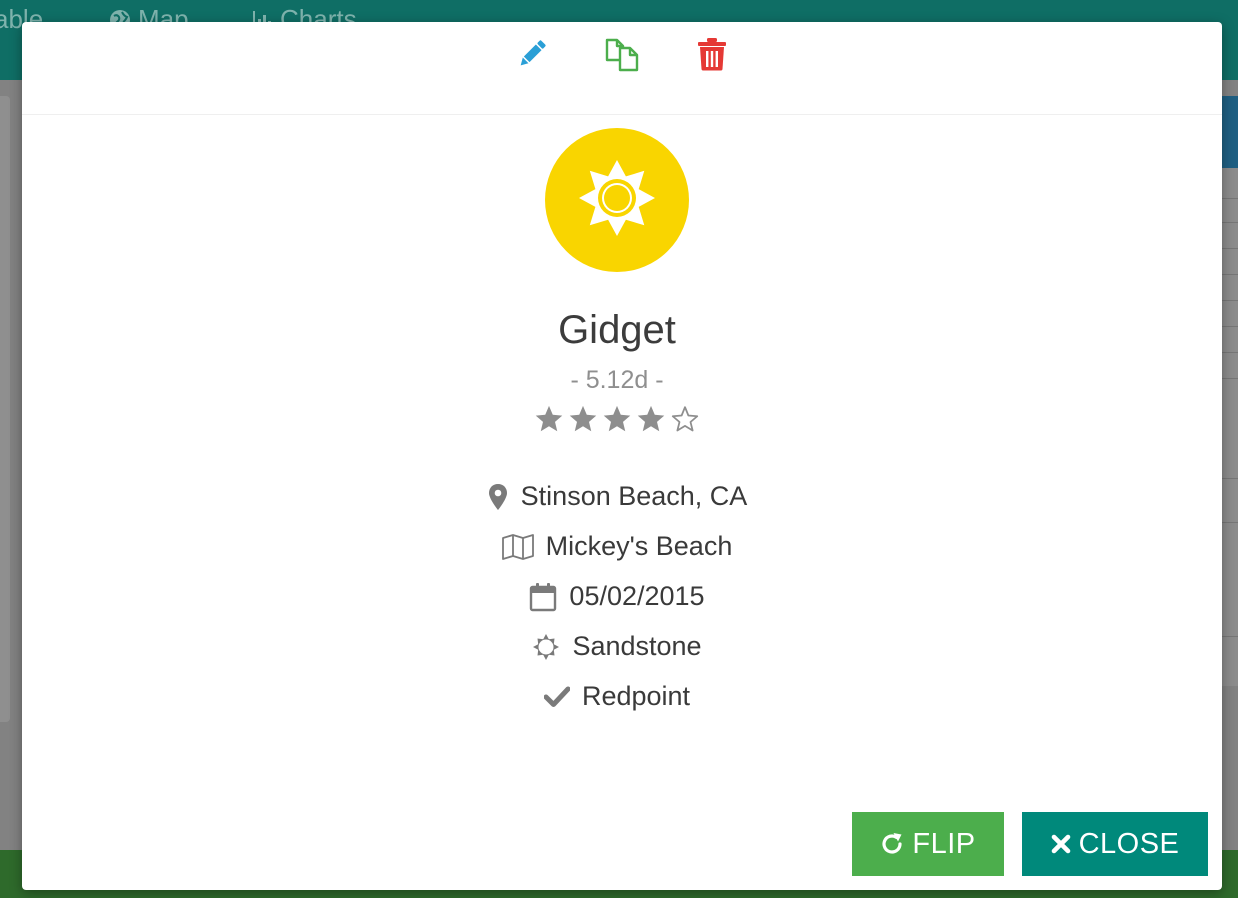  What do you see at coordinates (543, 597) in the screenshot?
I see `calendar-icon` at bounding box center [543, 597].